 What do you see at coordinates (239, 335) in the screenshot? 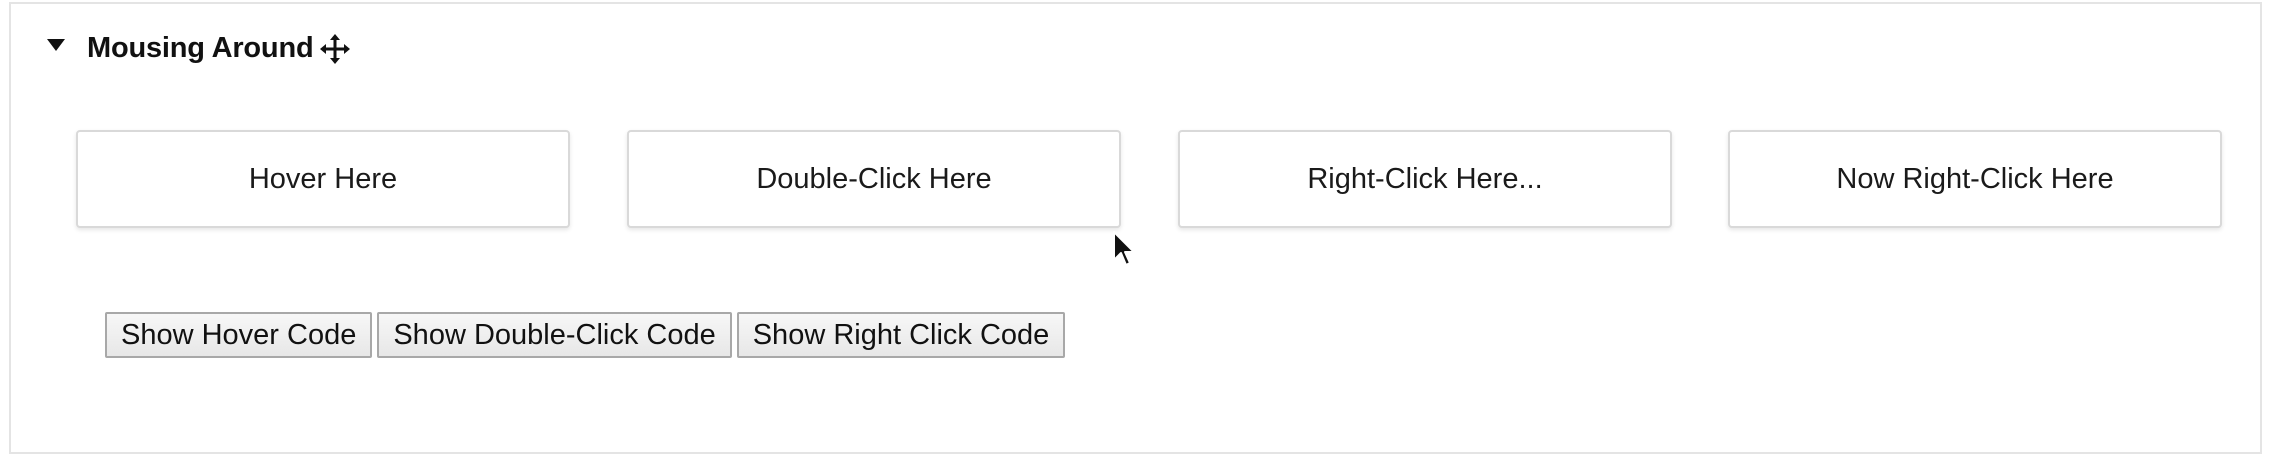
I see `show-hover-code-button: Show Hover Code` at bounding box center [239, 335].